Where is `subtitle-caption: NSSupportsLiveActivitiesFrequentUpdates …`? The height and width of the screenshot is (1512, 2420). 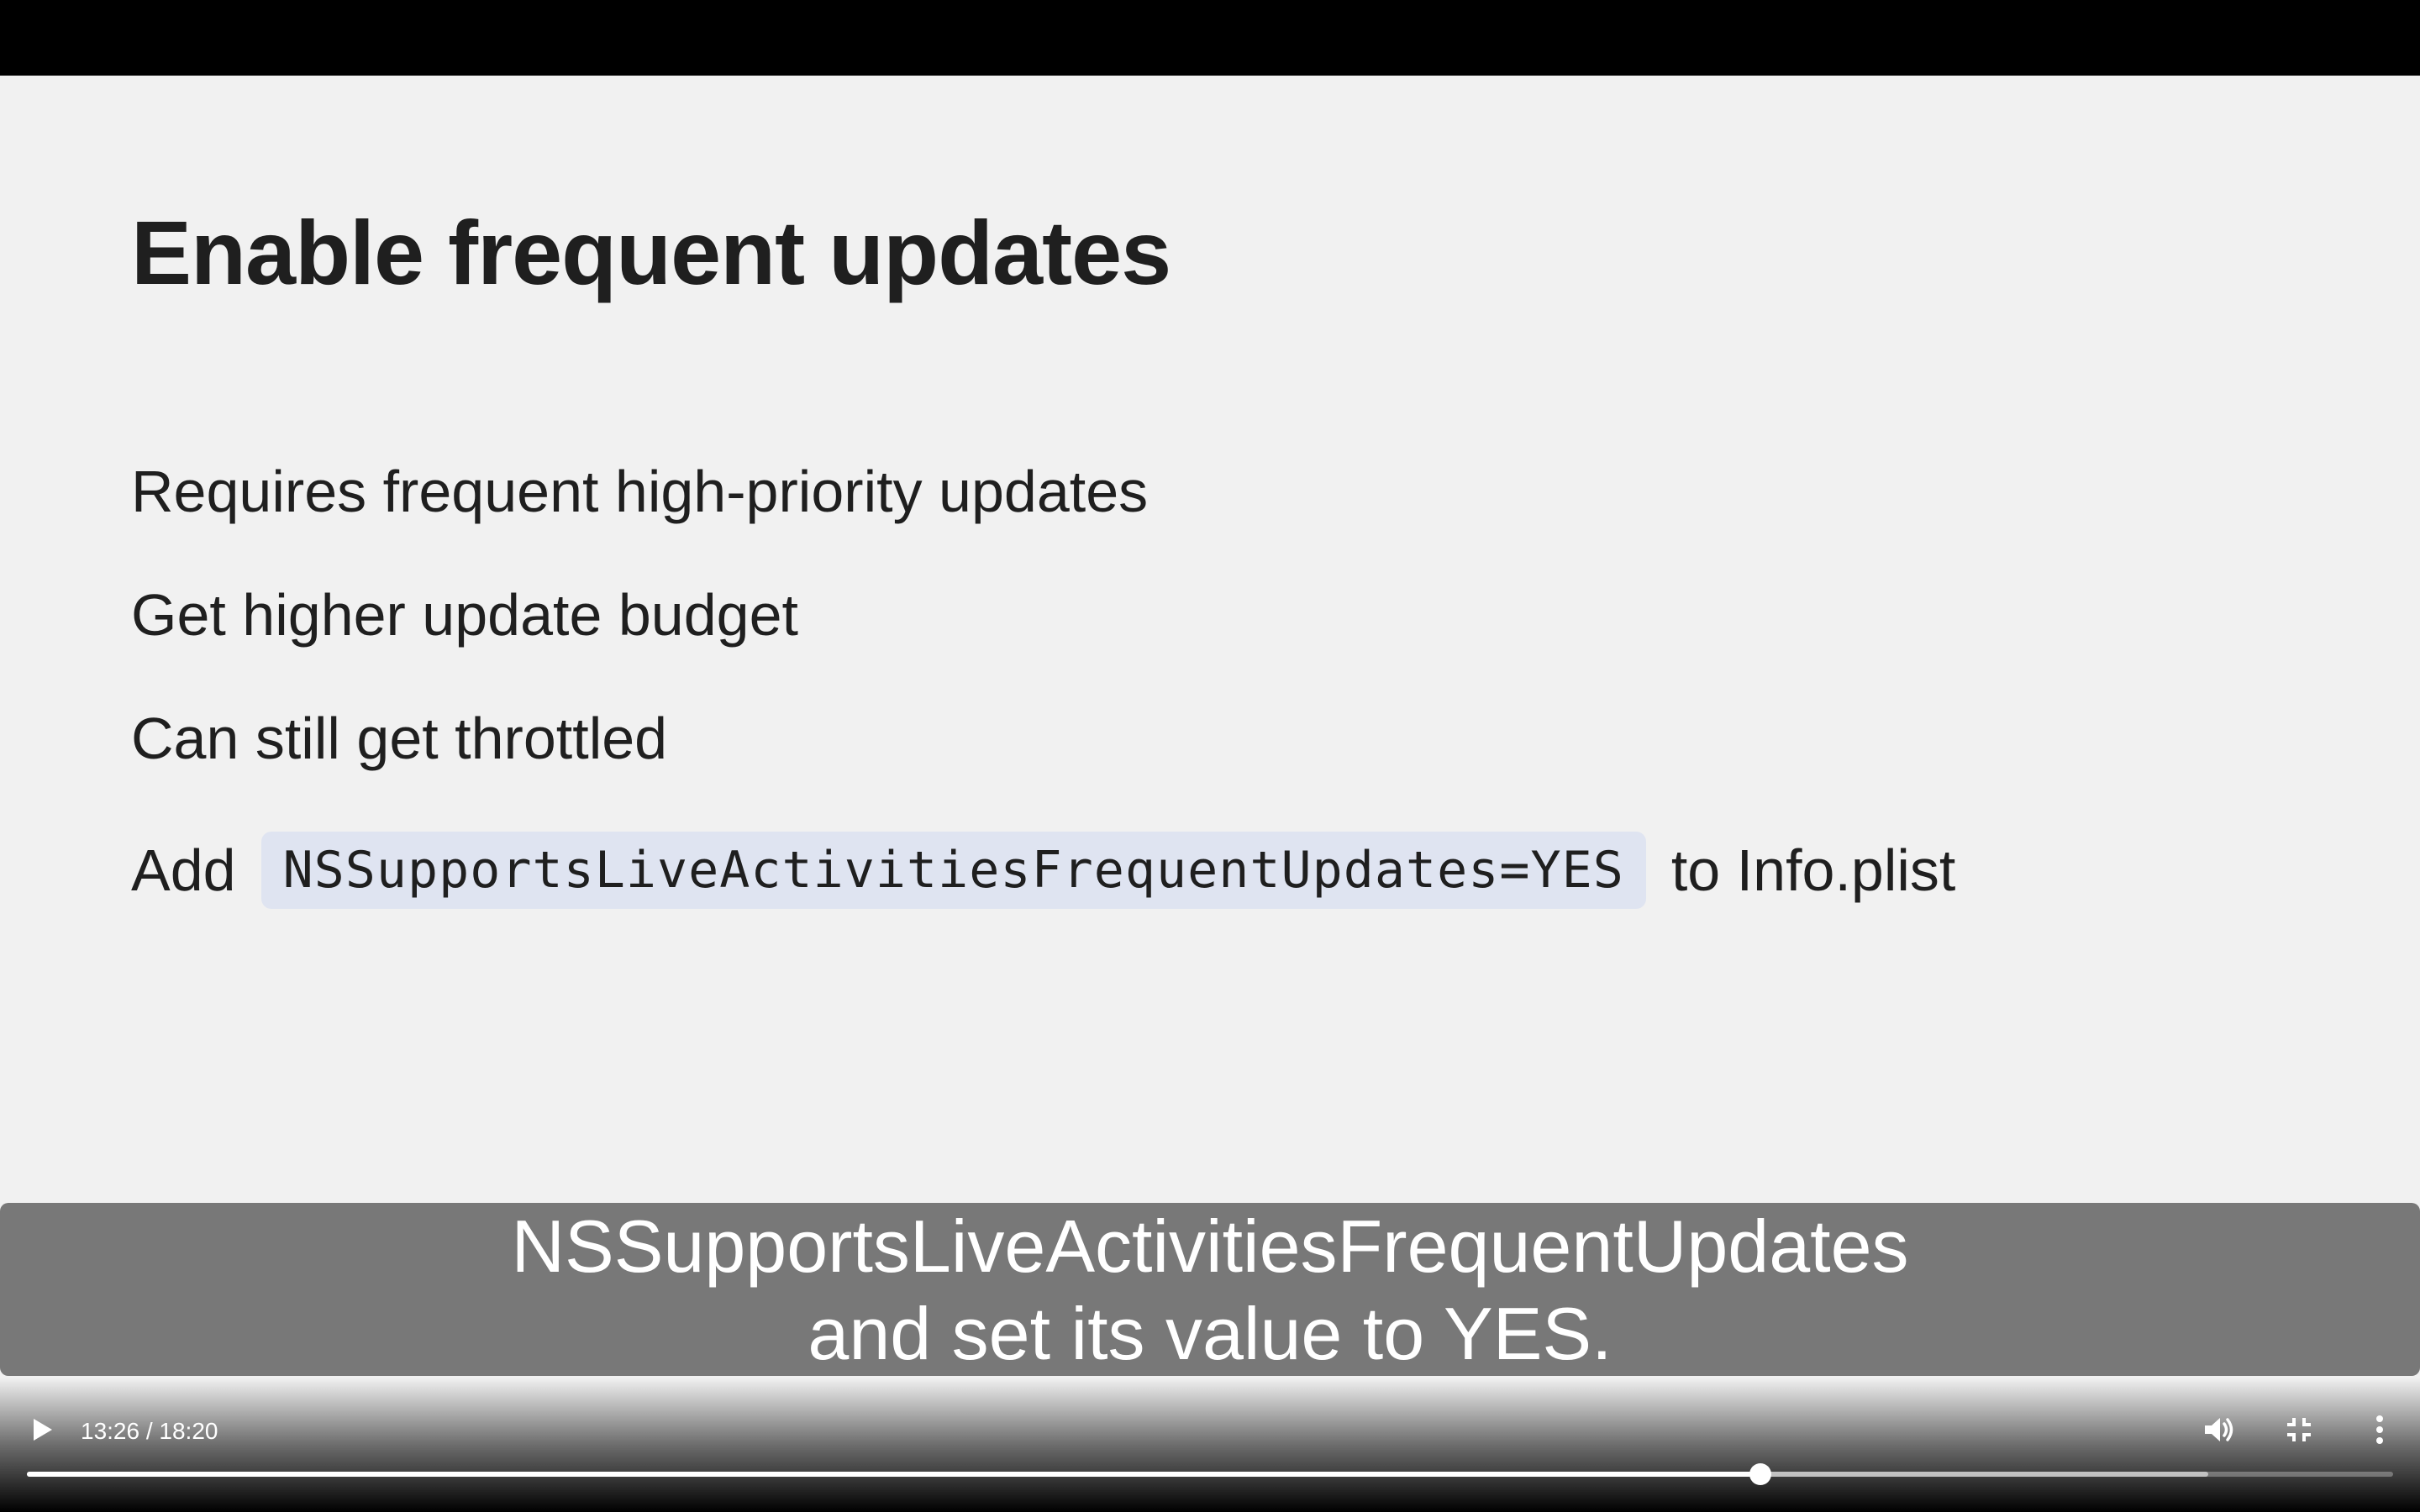 subtitle-caption: NSSupportsLiveActivitiesFrequentUpdates … is located at coordinates (1210, 1289).